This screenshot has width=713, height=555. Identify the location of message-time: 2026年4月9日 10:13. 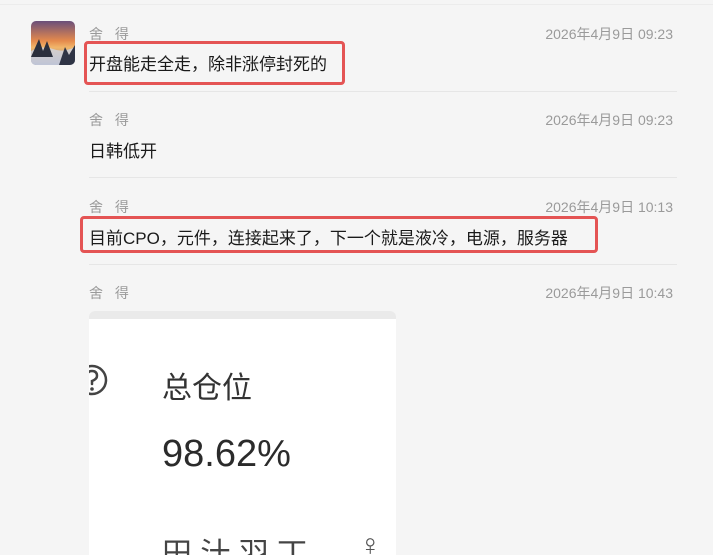
(609, 207).